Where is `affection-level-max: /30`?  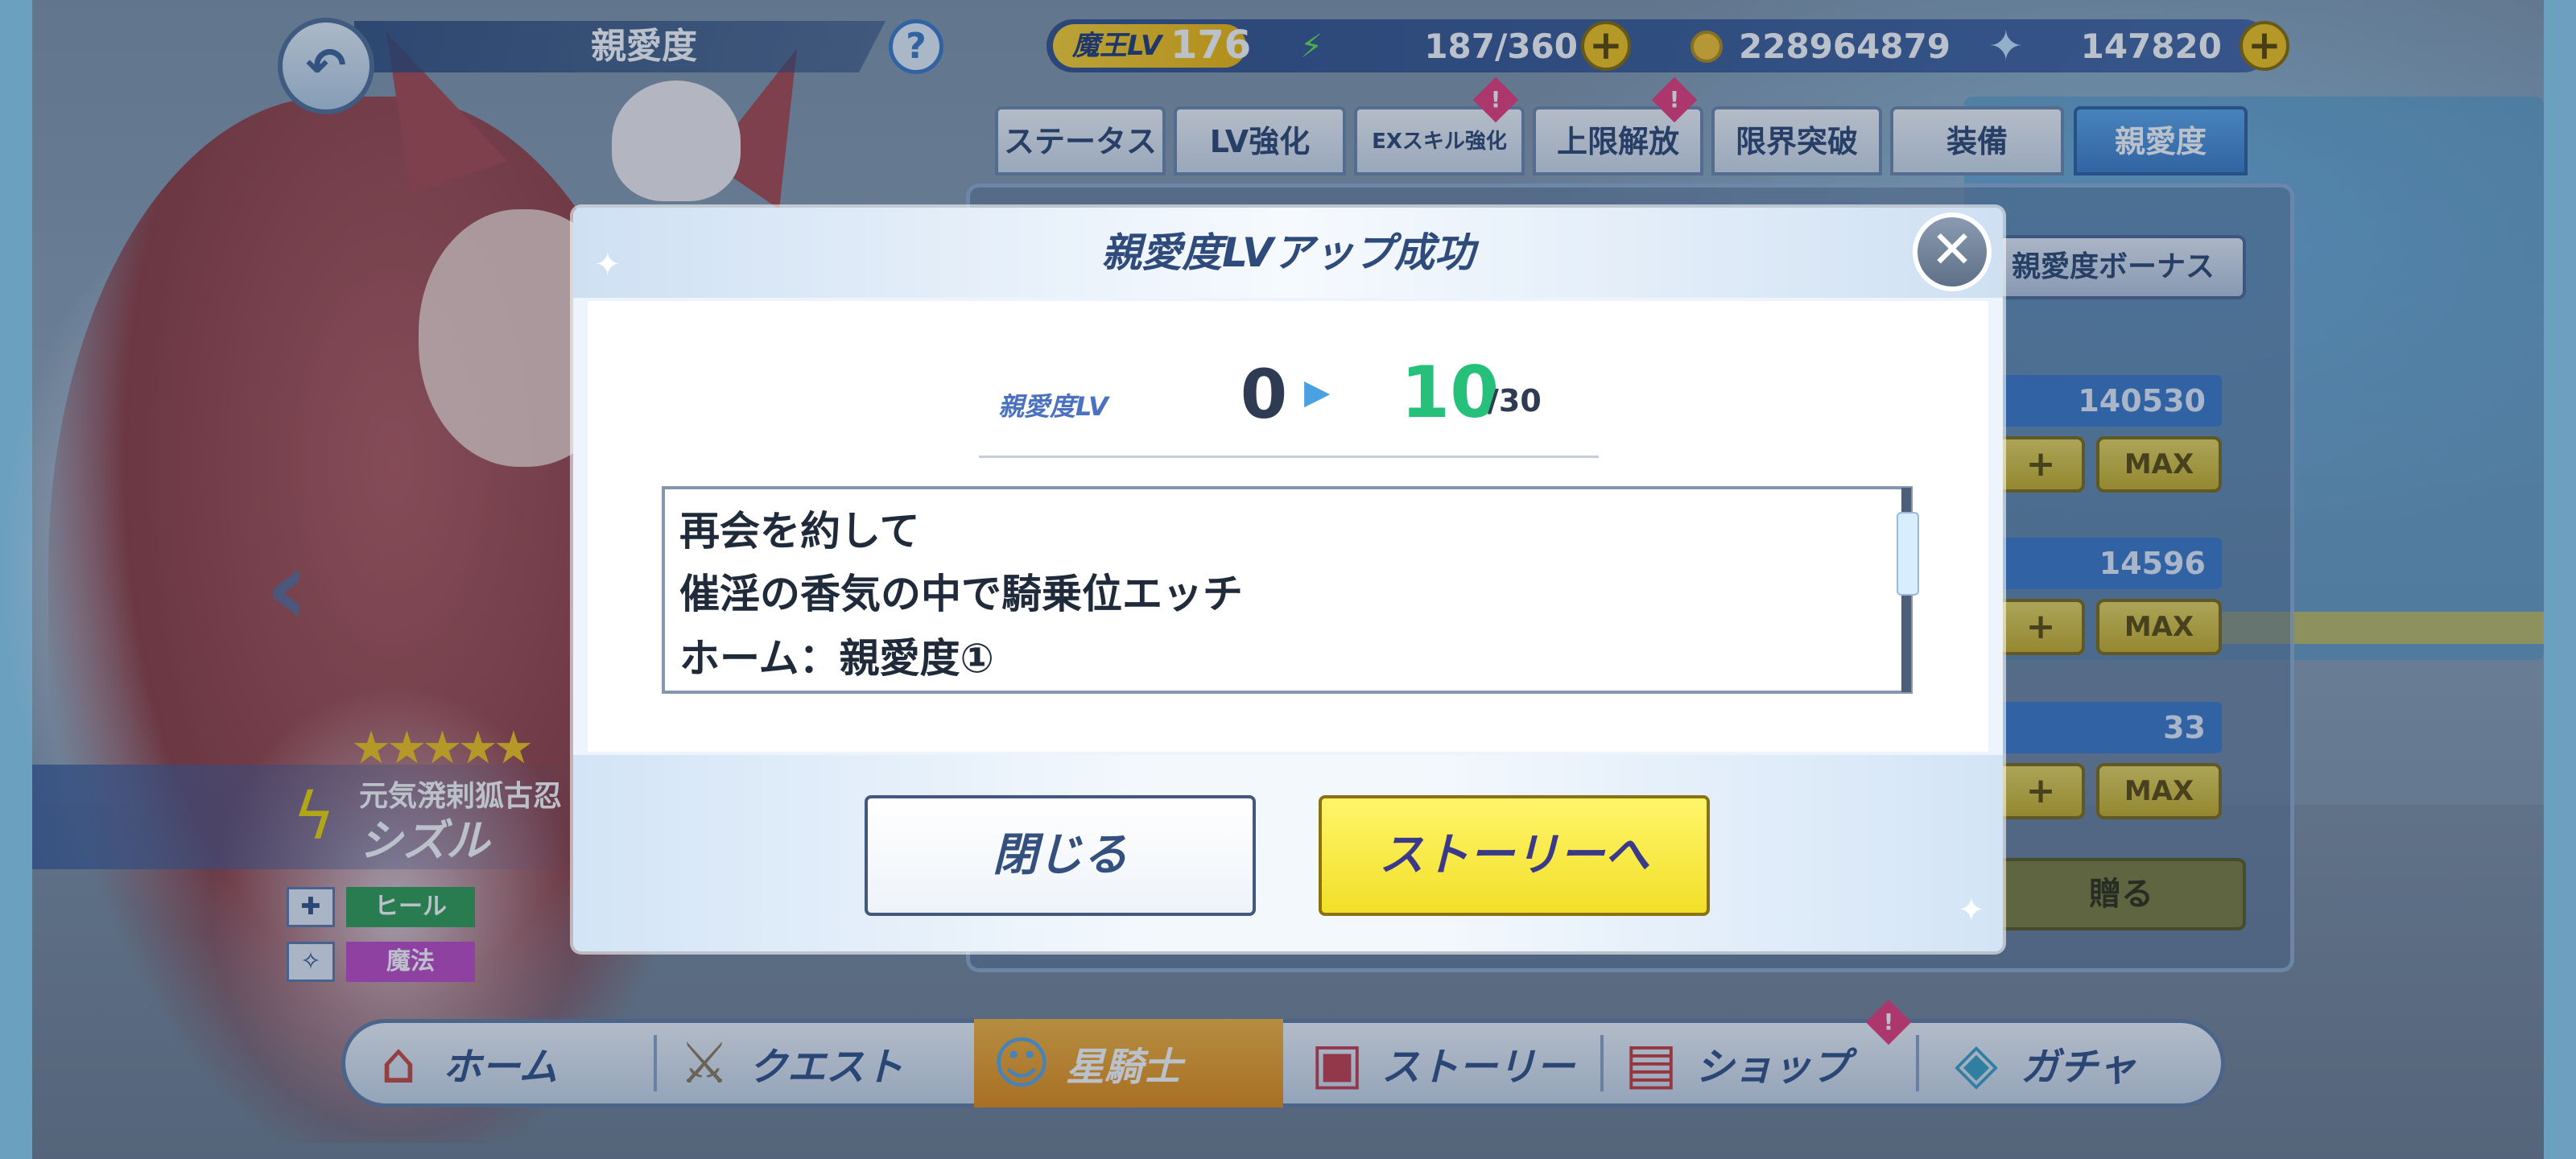
affection-level-max: /30 is located at coordinates (1515, 401).